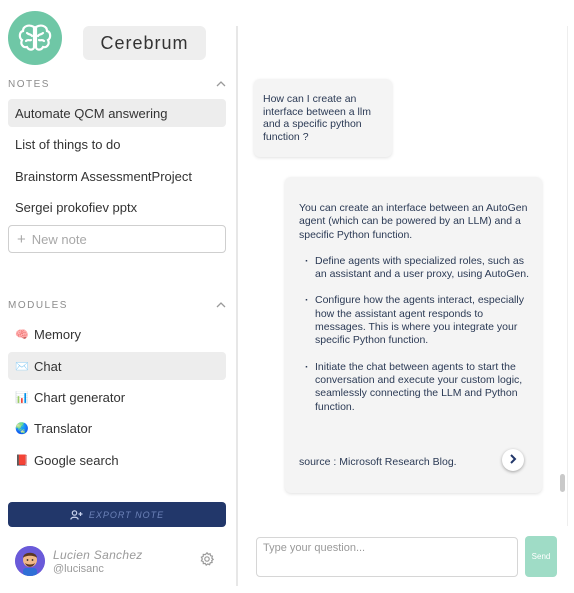  Describe the element at coordinates (118, 84) in the screenshot. I see `notes-section-header: NOTES` at that location.